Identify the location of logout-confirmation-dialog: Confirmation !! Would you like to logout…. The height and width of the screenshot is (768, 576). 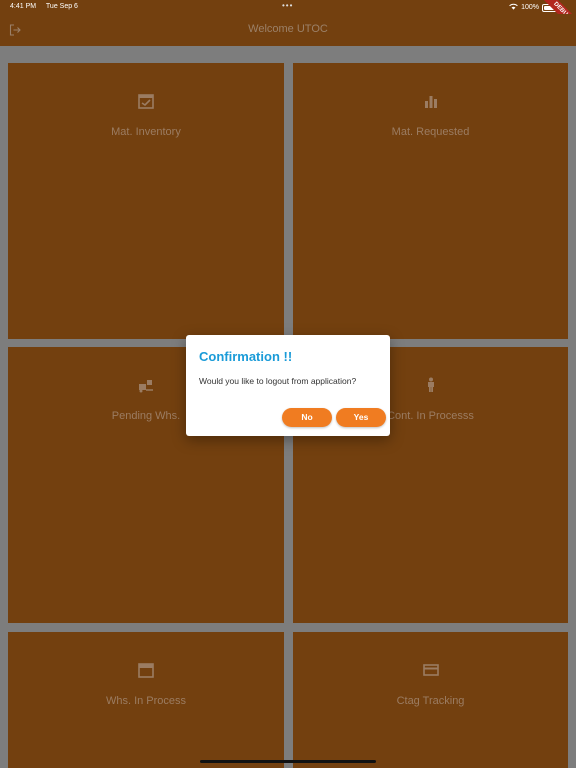
(288, 385).